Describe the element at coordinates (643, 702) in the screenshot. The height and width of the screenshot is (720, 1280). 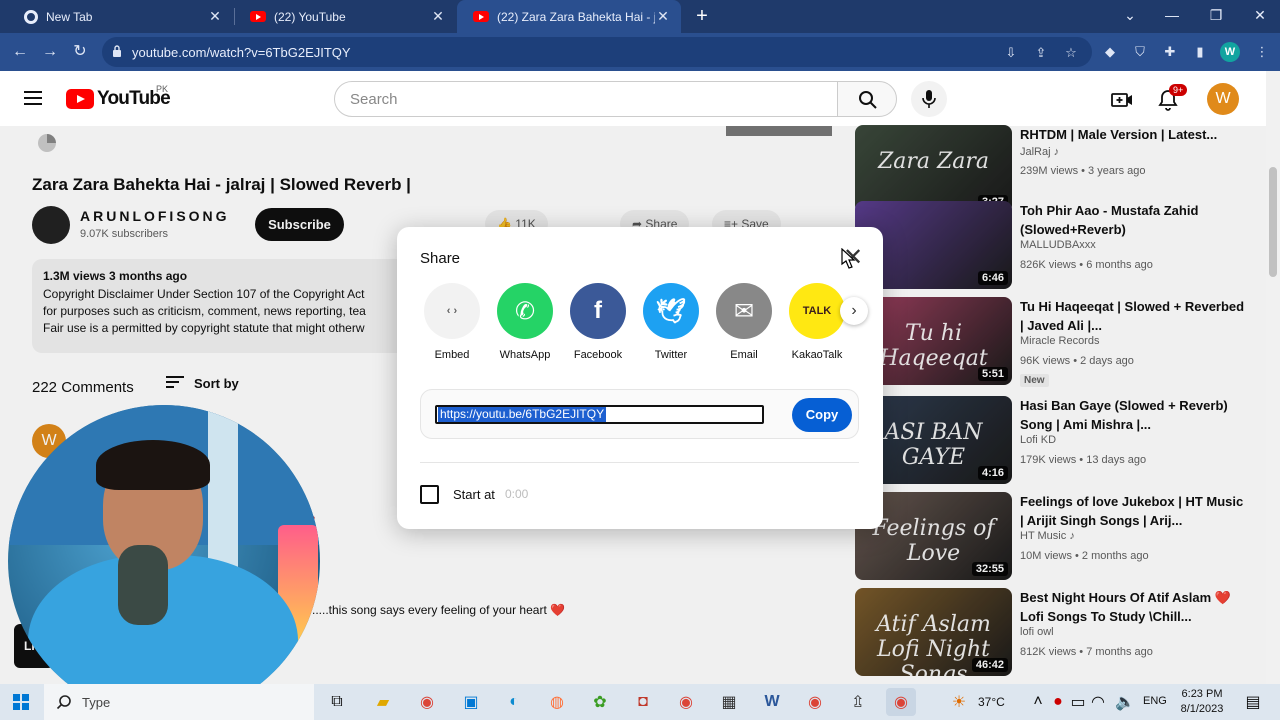
I see `screen-recorder-icon: ◘` at that location.